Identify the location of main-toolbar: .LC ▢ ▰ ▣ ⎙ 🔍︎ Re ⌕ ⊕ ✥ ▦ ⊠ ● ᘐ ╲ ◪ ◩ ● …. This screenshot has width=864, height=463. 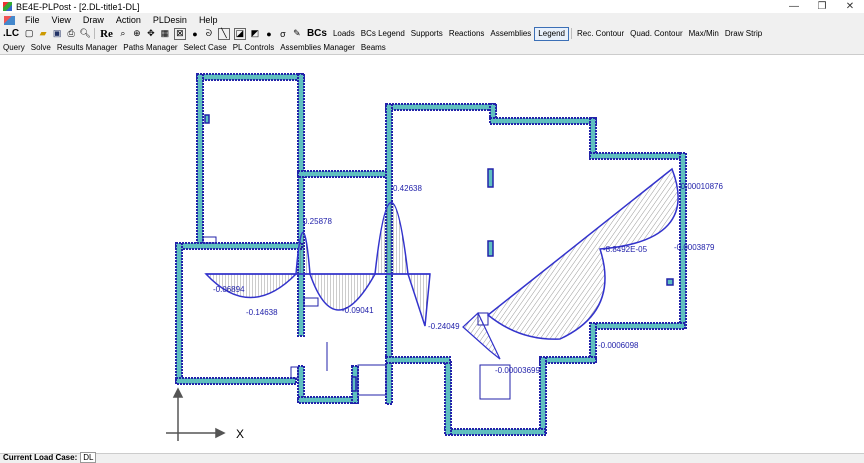
(382, 33).